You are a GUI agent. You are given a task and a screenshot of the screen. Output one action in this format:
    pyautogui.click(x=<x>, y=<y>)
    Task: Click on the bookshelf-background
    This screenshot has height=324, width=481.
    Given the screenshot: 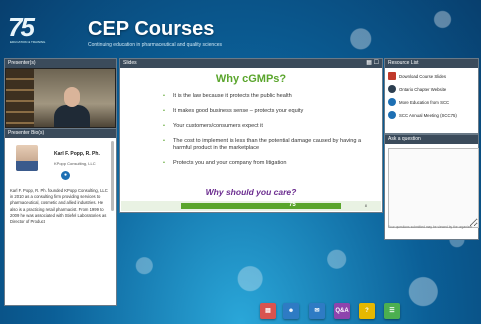 What is the action you would take?
    pyautogui.click(x=20, y=98)
    